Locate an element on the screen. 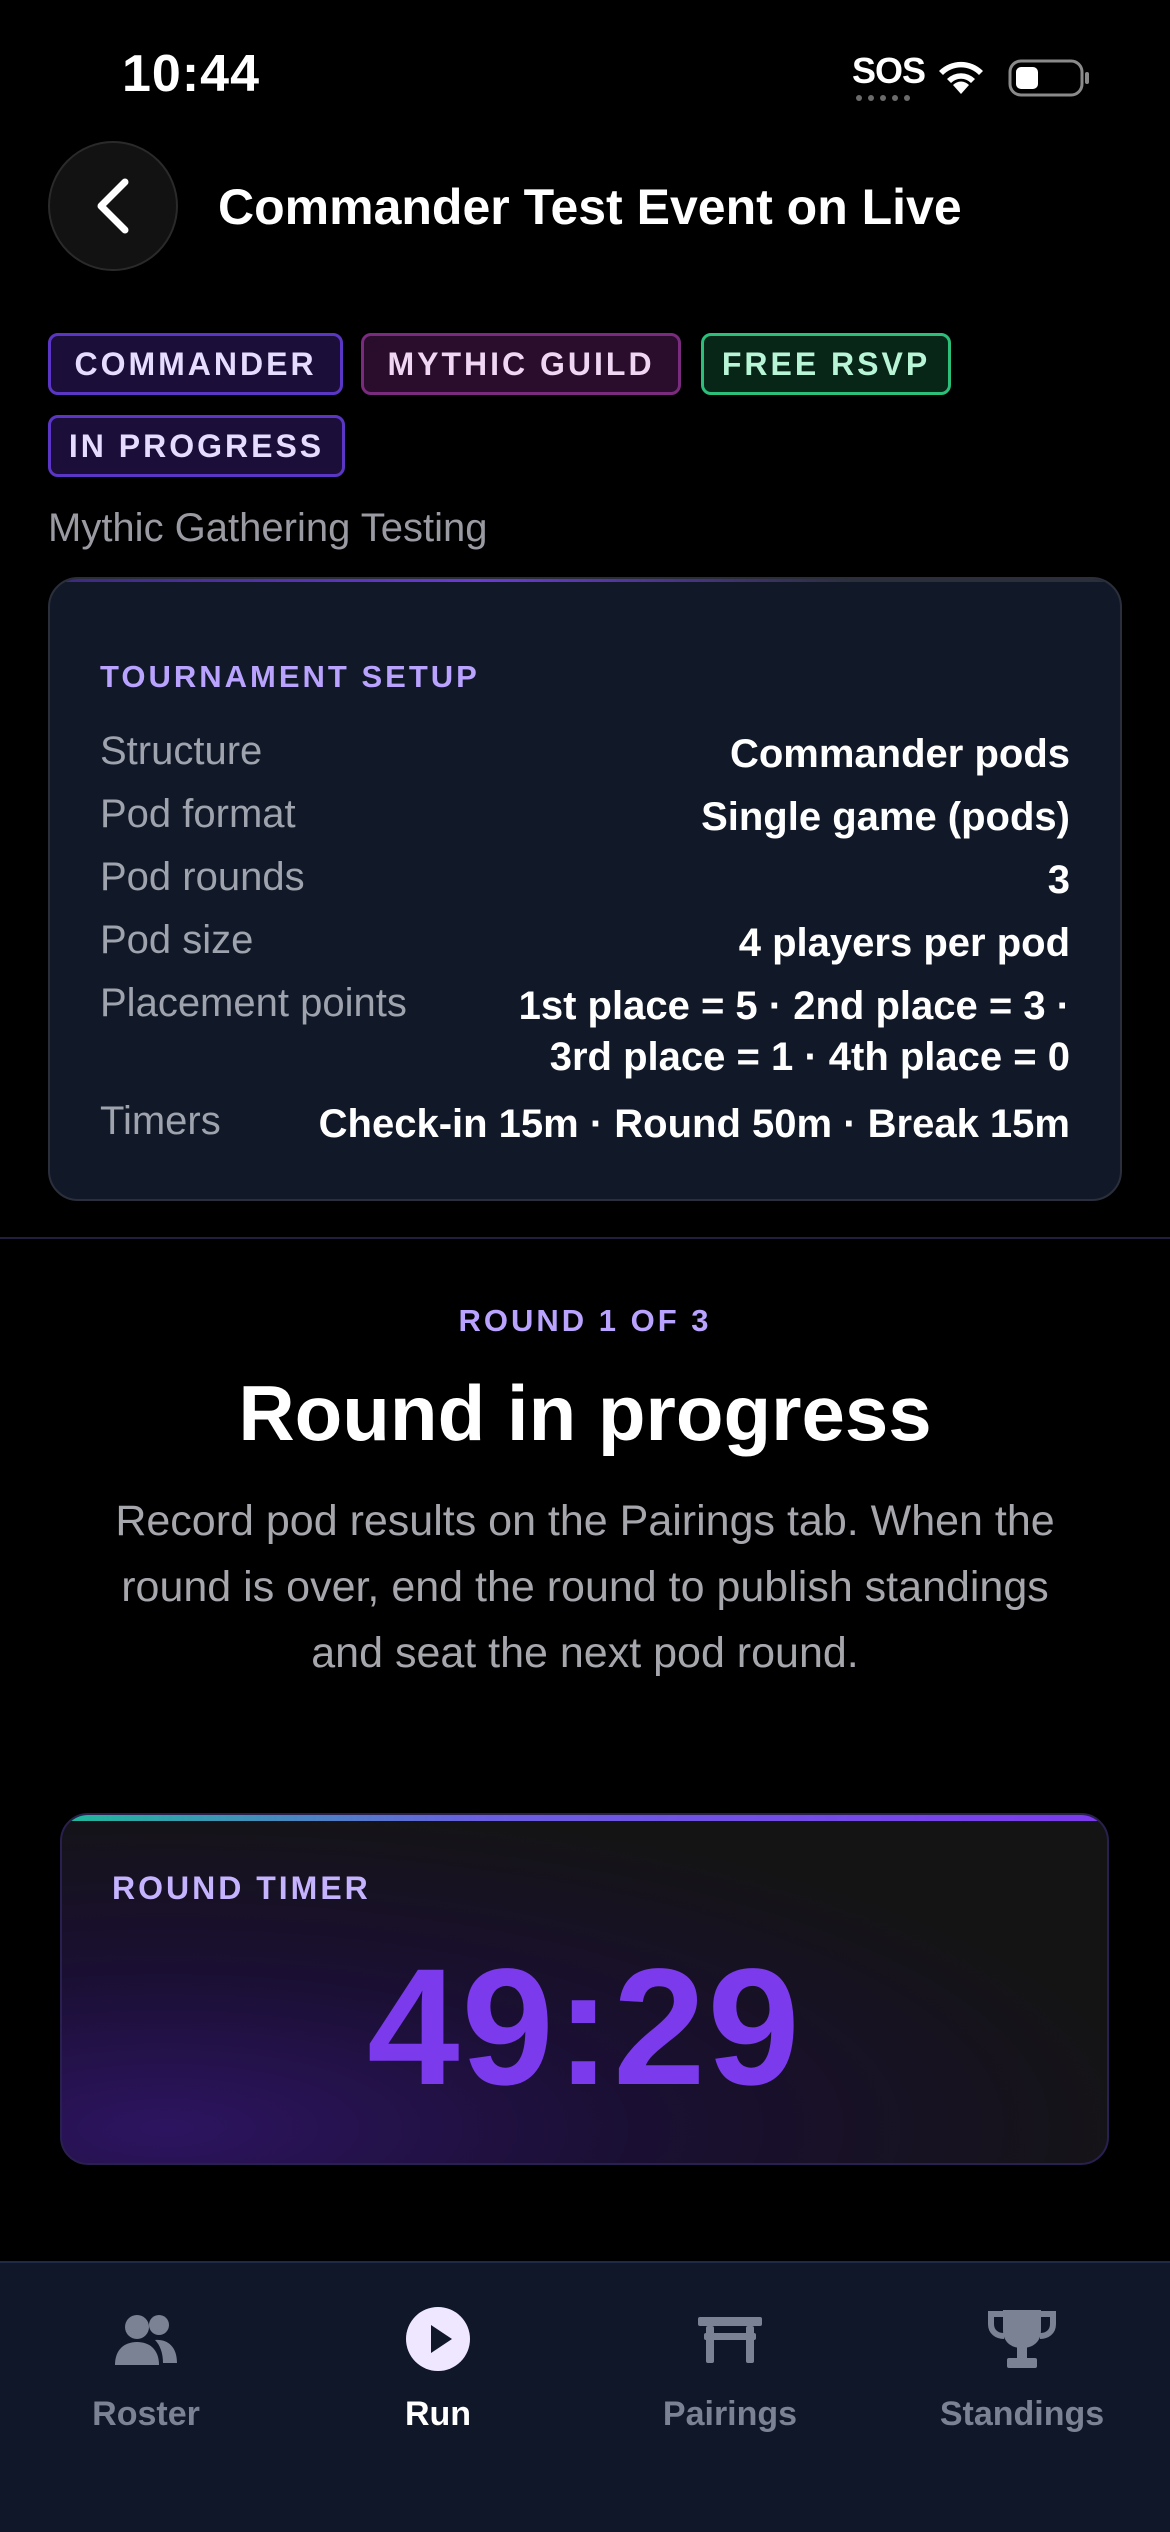  people-icon is located at coordinates (146, 2339).